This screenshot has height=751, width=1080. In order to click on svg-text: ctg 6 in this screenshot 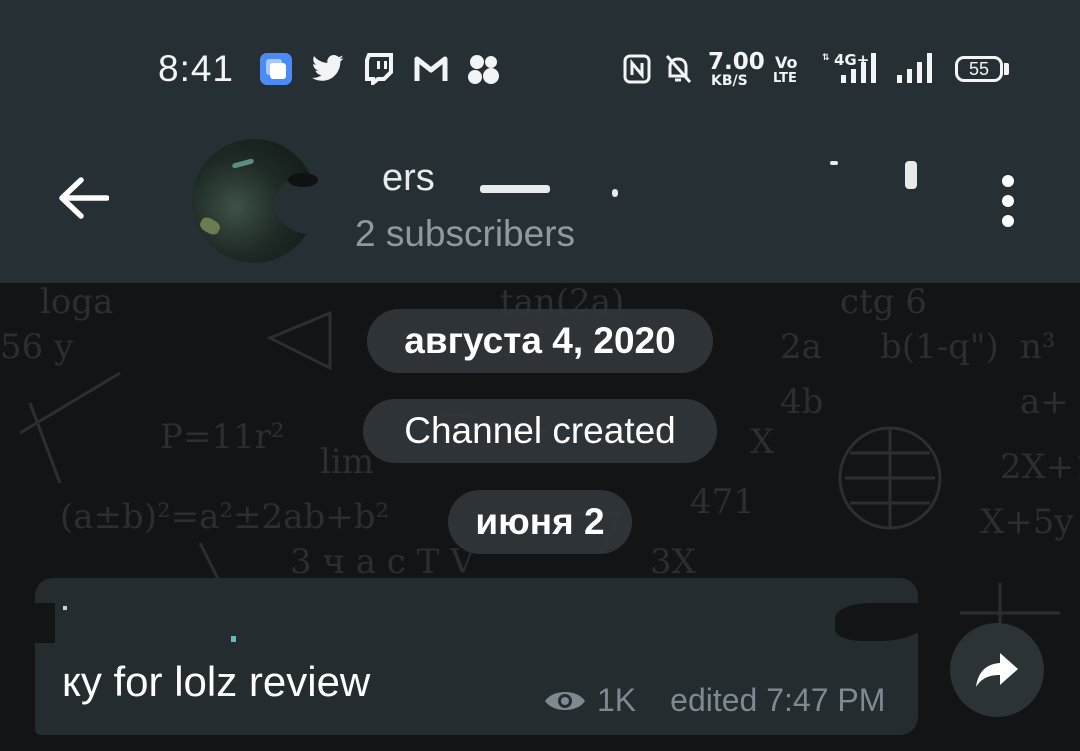, I will do `click(883, 302)`.